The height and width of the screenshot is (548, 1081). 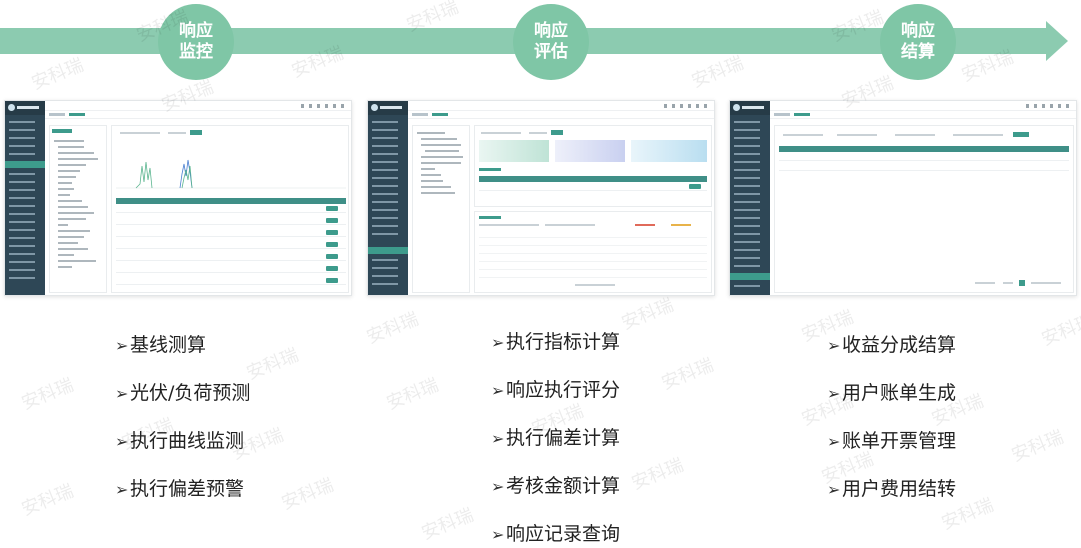 What do you see at coordinates (563, 534) in the screenshot?
I see `list-item-label: 响应记录查询` at bounding box center [563, 534].